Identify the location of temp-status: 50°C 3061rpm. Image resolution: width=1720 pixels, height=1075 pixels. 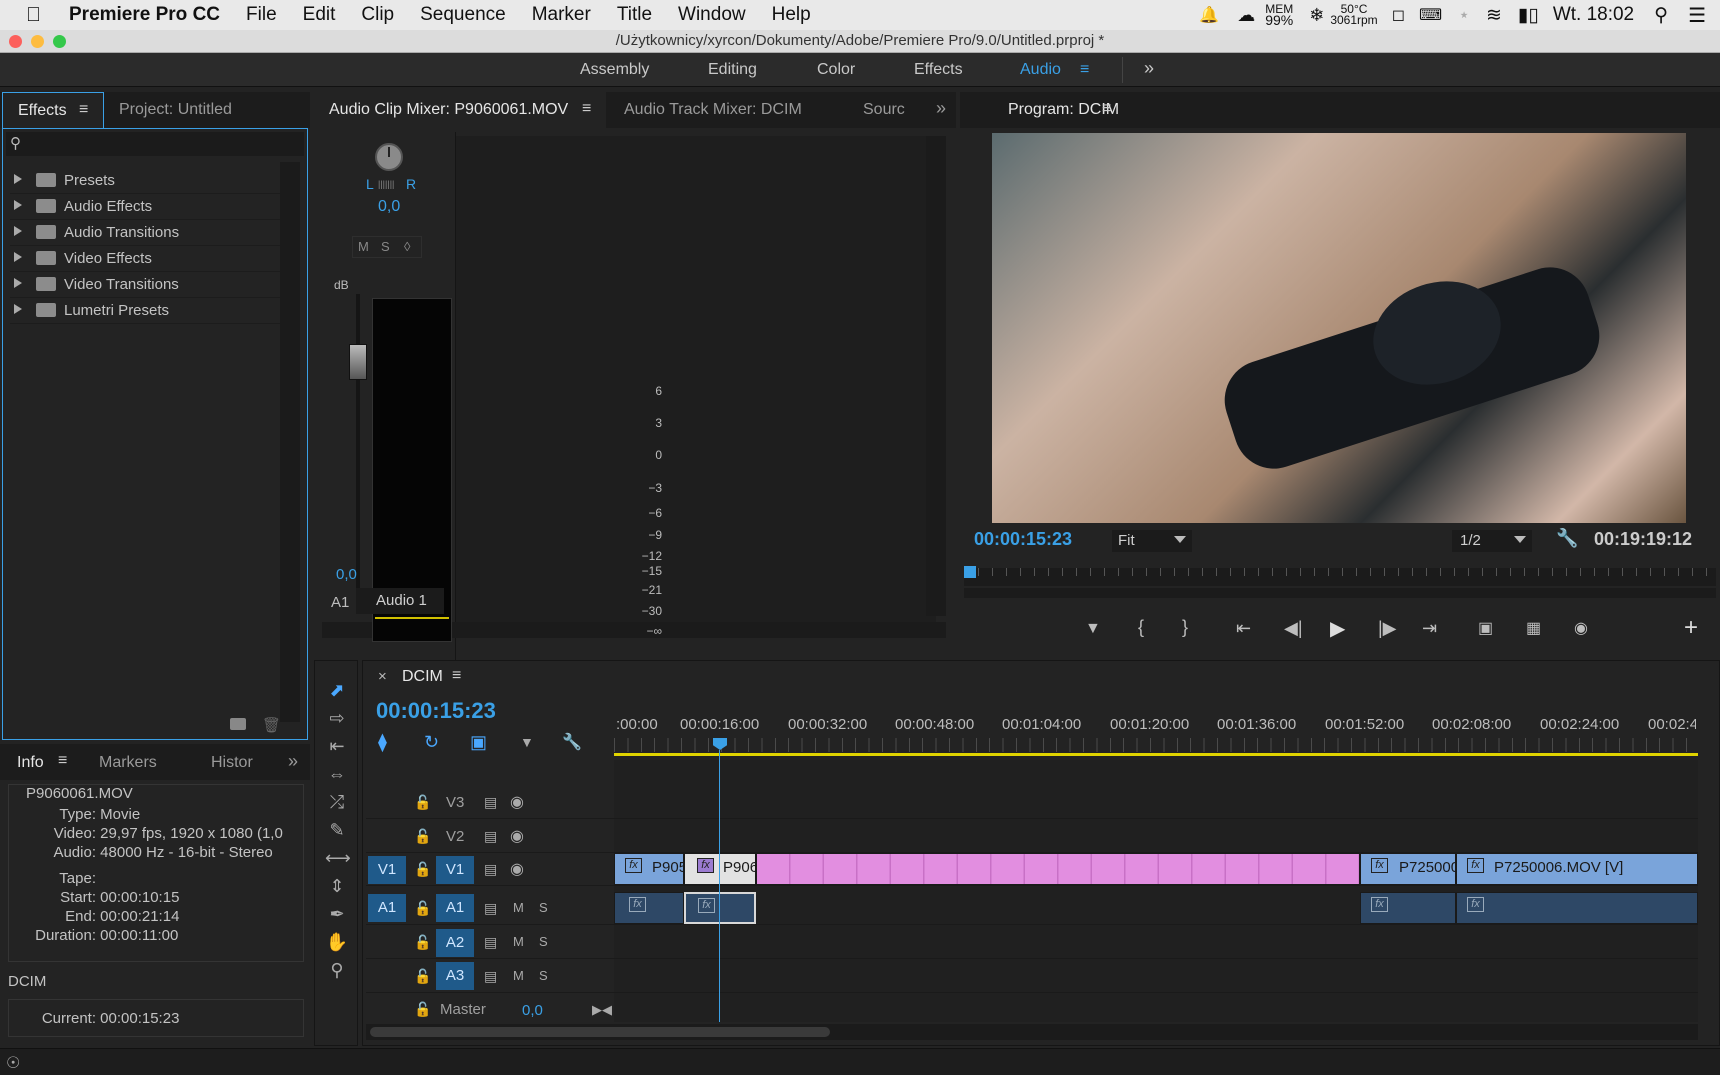
(1353, 14).